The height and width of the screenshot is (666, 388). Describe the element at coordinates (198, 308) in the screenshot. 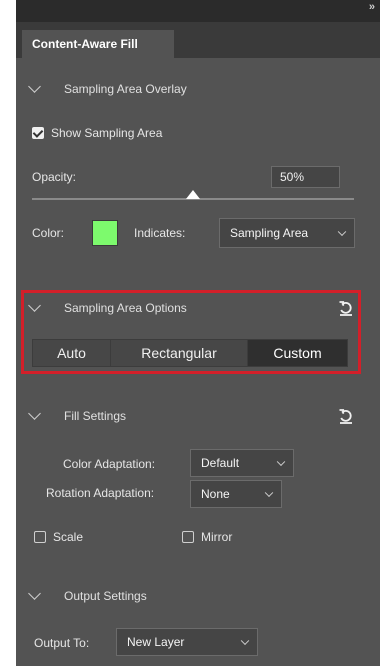

I see `section-header-sampling-area-options: Sampling Area Options` at that location.